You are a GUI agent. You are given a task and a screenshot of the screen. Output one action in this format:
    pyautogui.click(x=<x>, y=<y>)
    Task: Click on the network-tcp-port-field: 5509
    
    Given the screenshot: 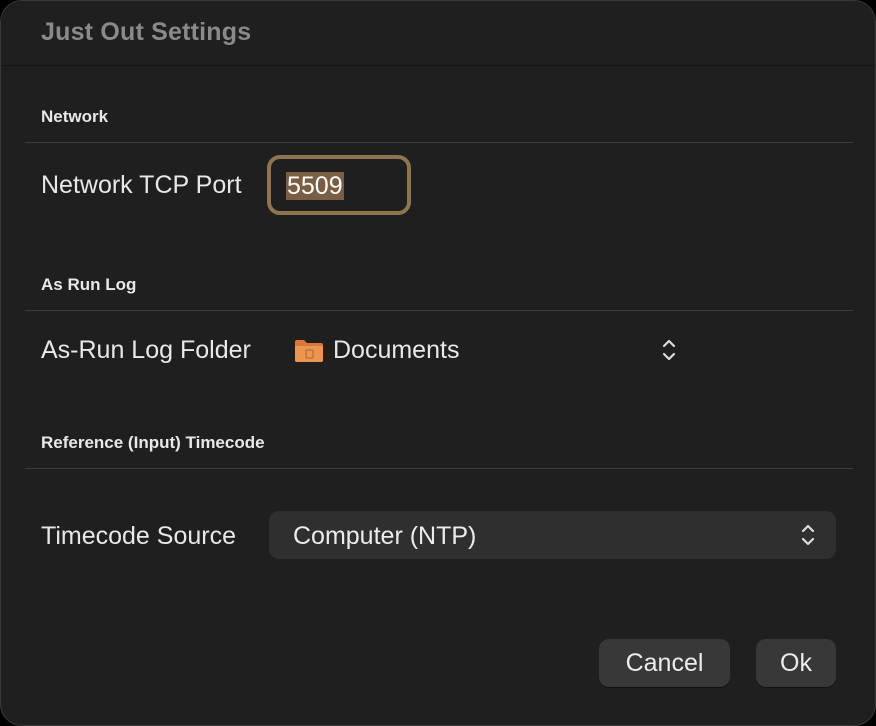 What is the action you would take?
    pyautogui.click(x=339, y=185)
    